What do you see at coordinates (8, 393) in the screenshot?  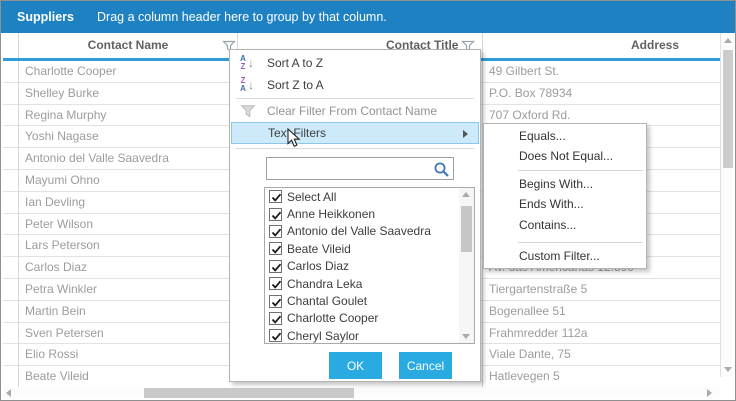 I see `scroll-left-icon` at bounding box center [8, 393].